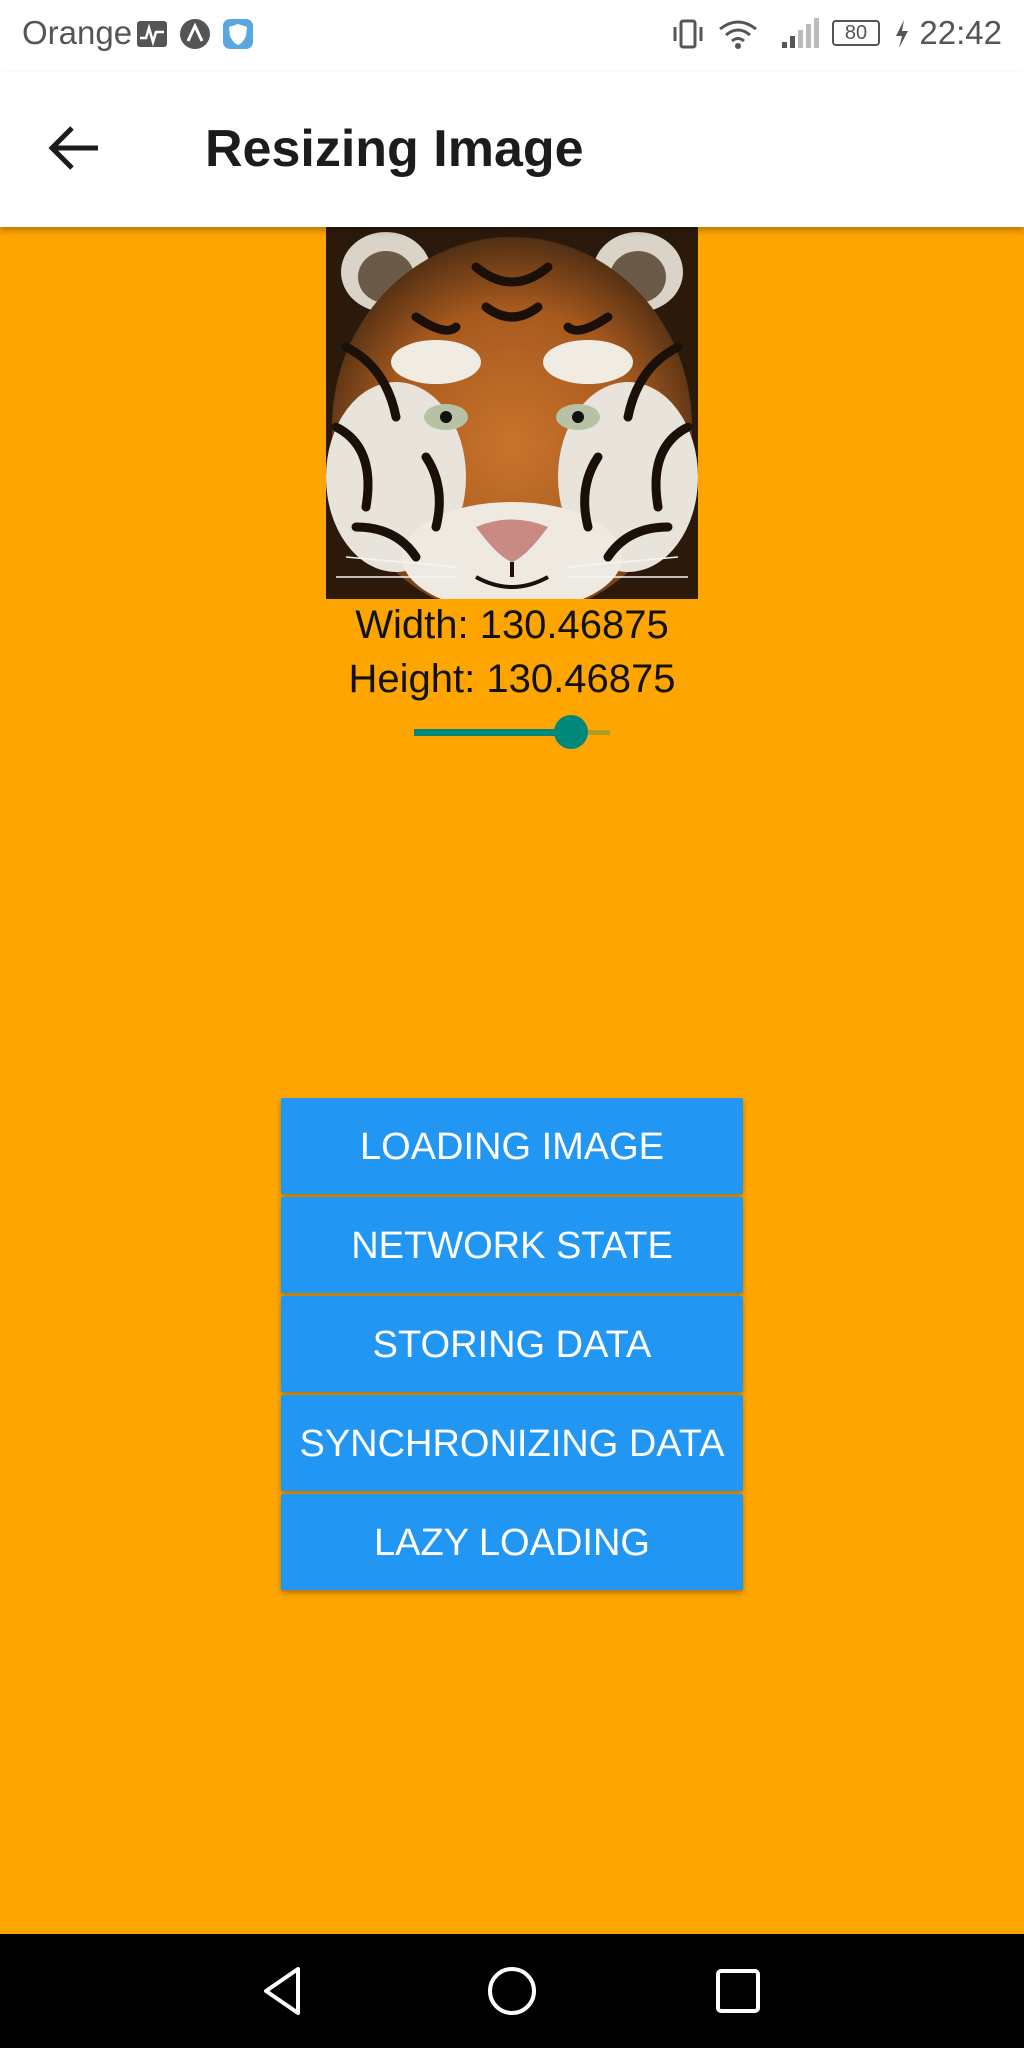  I want to click on carrier-name: Orange, so click(77, 32).